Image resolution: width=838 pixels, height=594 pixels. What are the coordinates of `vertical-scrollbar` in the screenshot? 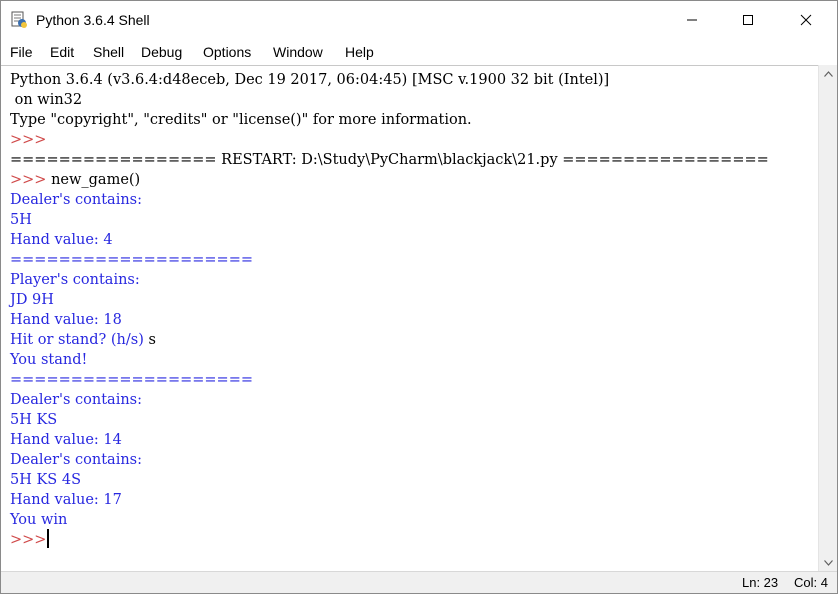 It's located at (827, 318).